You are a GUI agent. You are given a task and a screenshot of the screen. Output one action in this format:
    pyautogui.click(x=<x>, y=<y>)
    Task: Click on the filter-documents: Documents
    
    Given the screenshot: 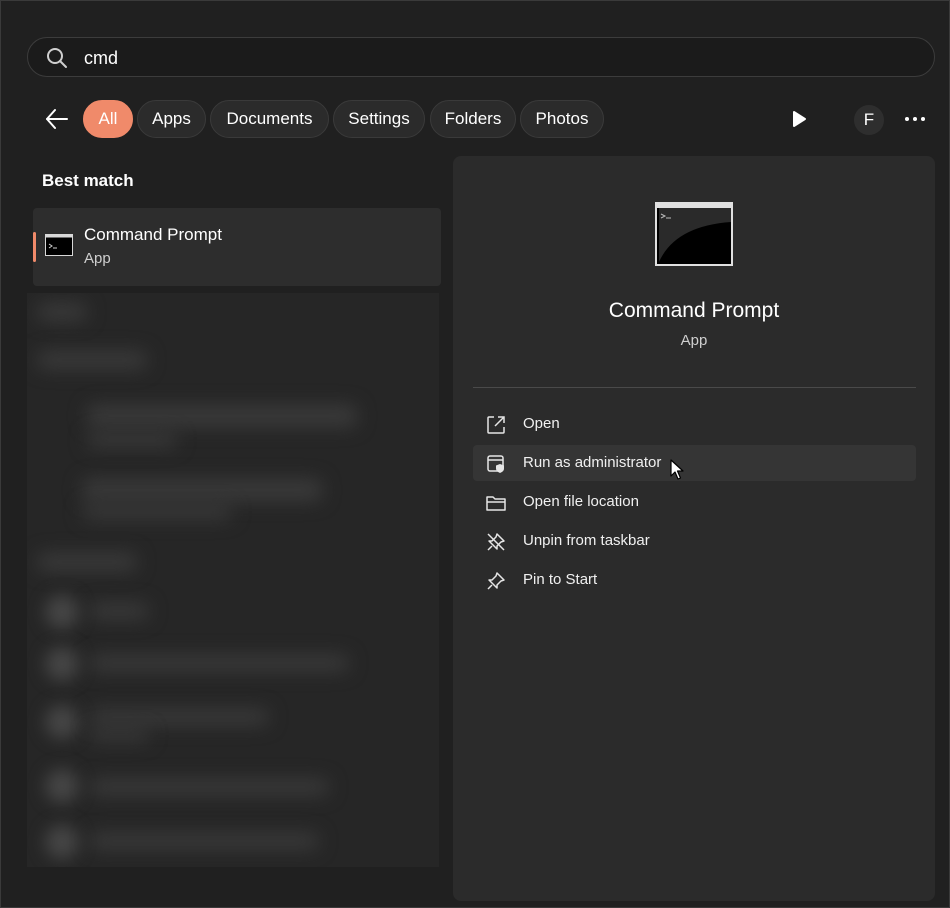 What is the action you would take?
    pyautogui.click(x=269, y=119)
    